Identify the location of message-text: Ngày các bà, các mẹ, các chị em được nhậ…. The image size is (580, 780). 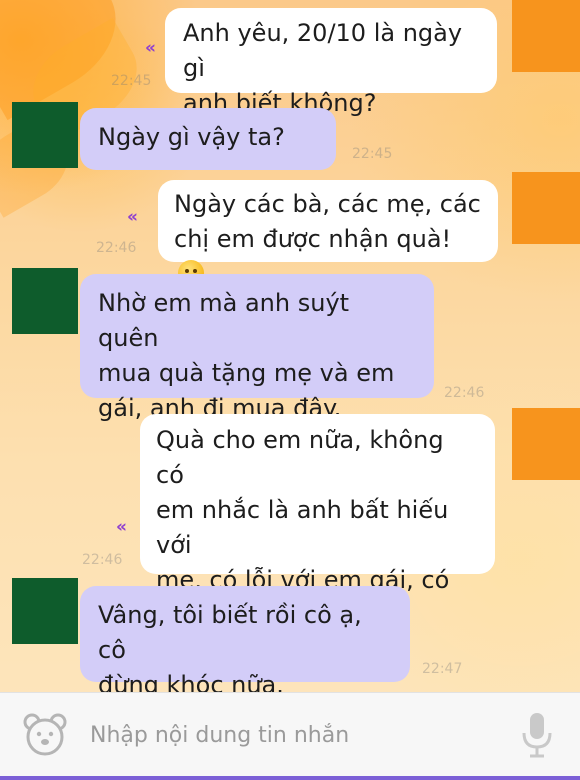
(327, 221).